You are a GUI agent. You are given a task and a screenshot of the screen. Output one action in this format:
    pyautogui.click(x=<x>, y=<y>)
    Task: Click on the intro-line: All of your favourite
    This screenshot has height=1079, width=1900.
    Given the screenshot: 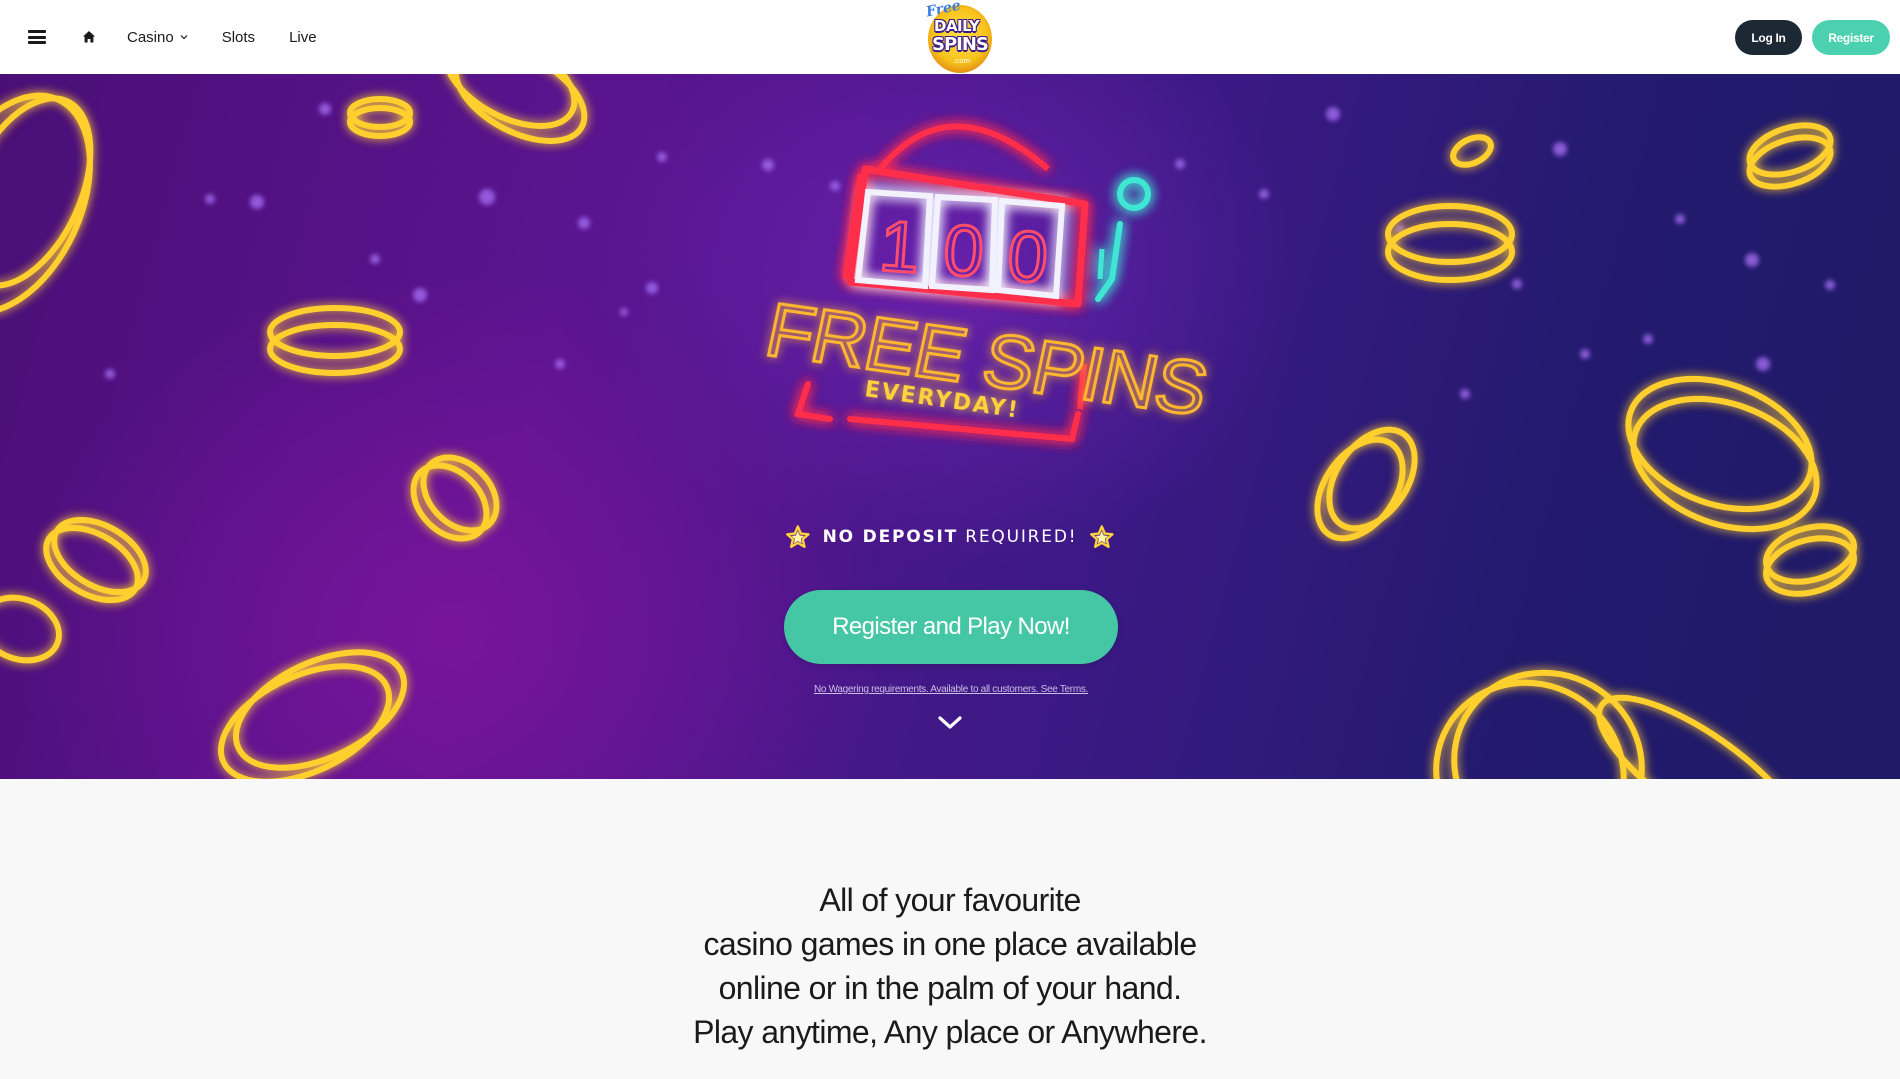 What is the action you would take?
    pyautogui.click(x=950, y=900)
    